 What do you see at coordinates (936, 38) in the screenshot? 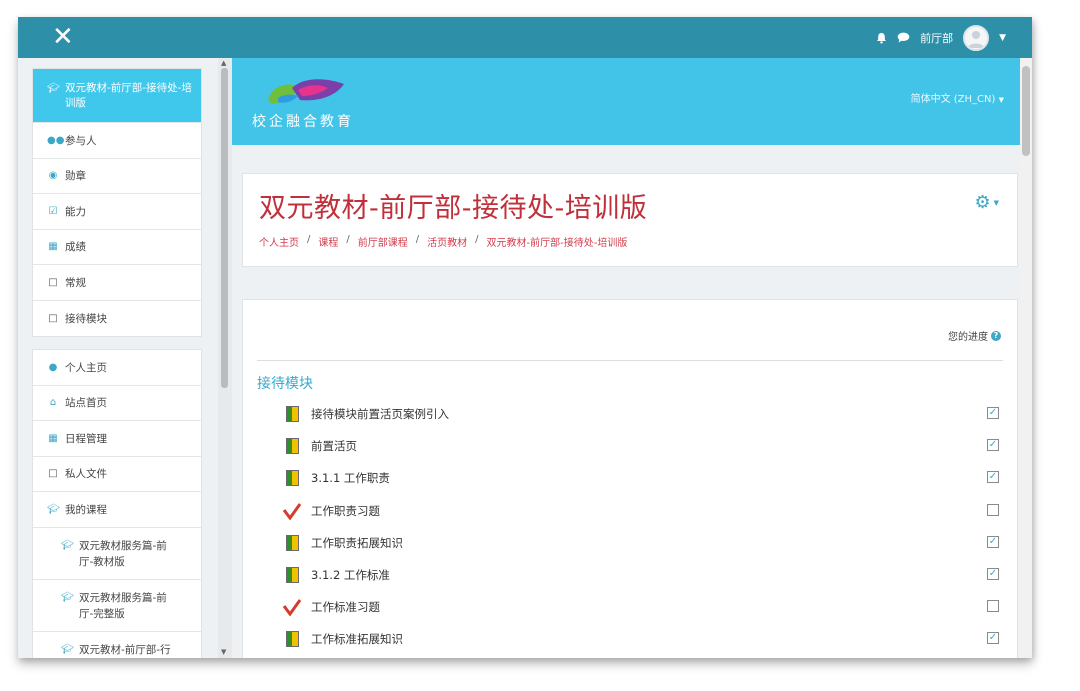
I see `user-name: 前厅部` at bounding box center [936, 38].